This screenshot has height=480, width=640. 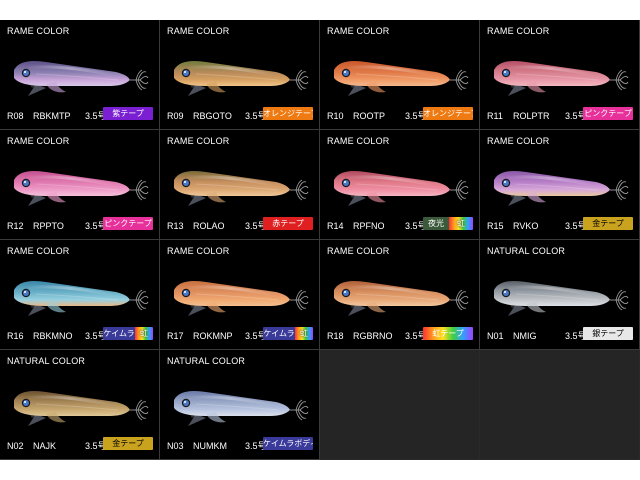 I want to click on color-name: ROLAO, so click(x=209, y=226).